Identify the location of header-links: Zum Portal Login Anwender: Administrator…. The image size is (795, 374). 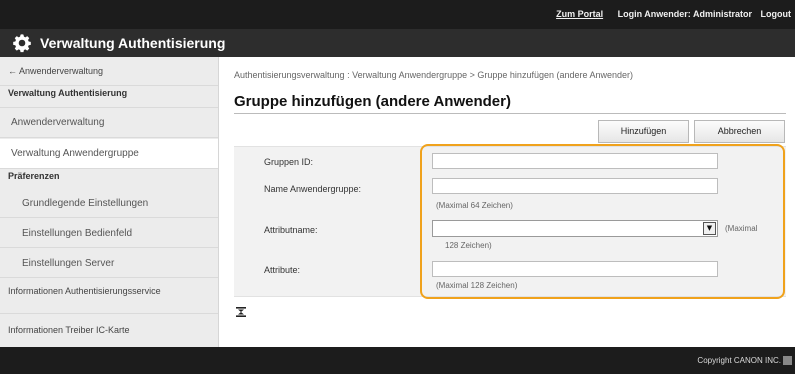
(673, 14).